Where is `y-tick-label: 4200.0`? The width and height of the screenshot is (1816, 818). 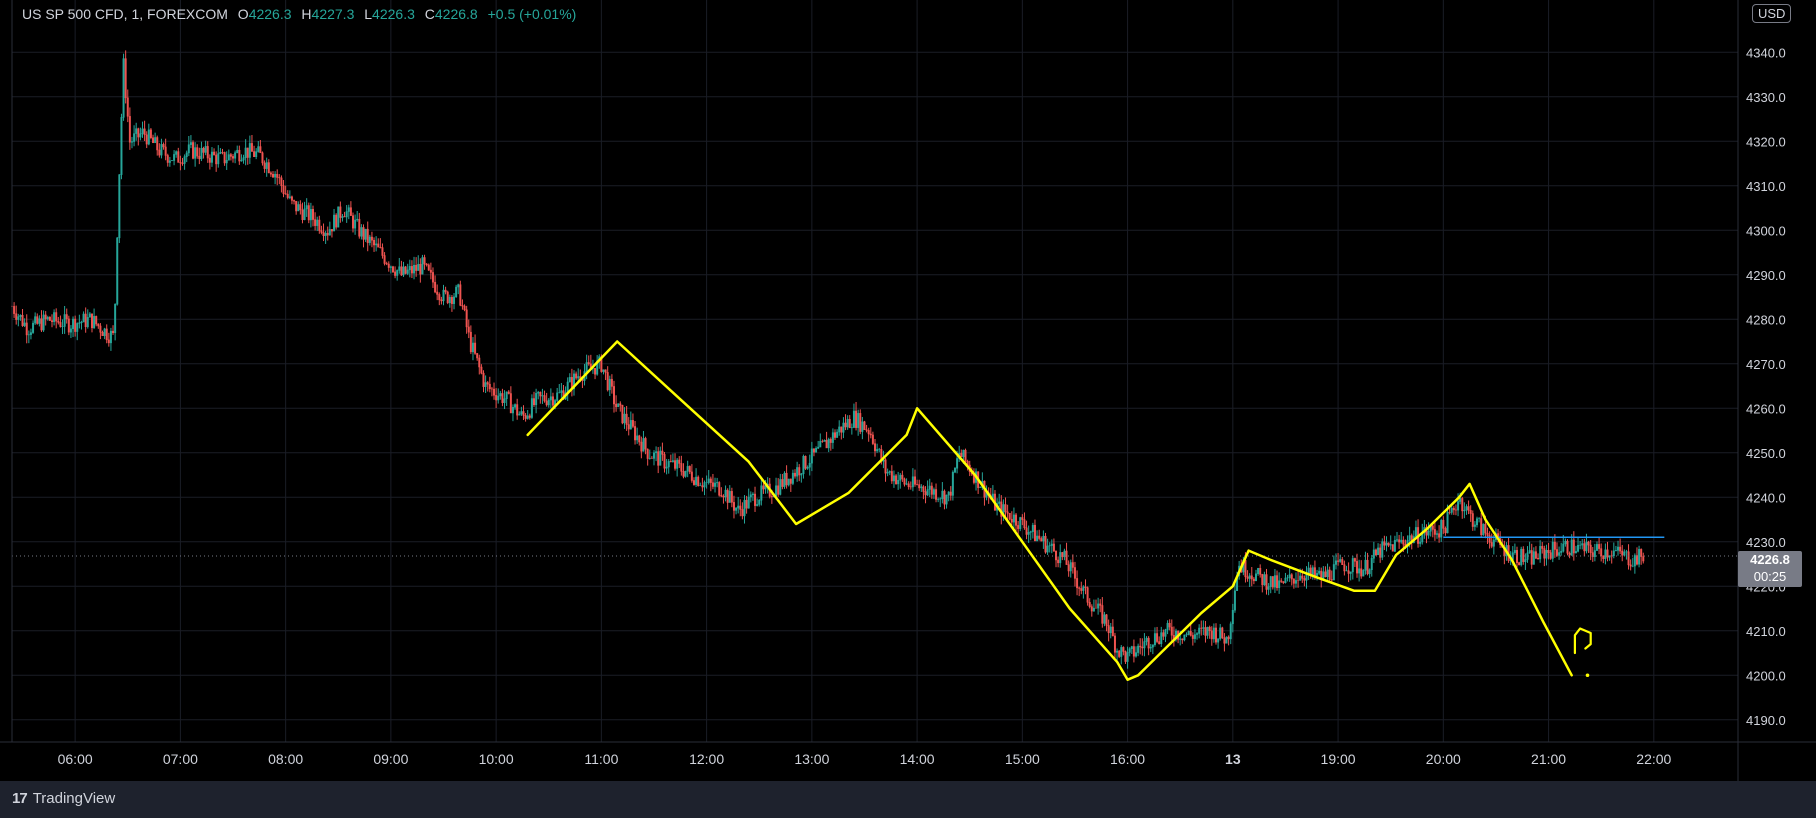 y-tick-label: 4200.0 is located at coordinates (1766, 675).